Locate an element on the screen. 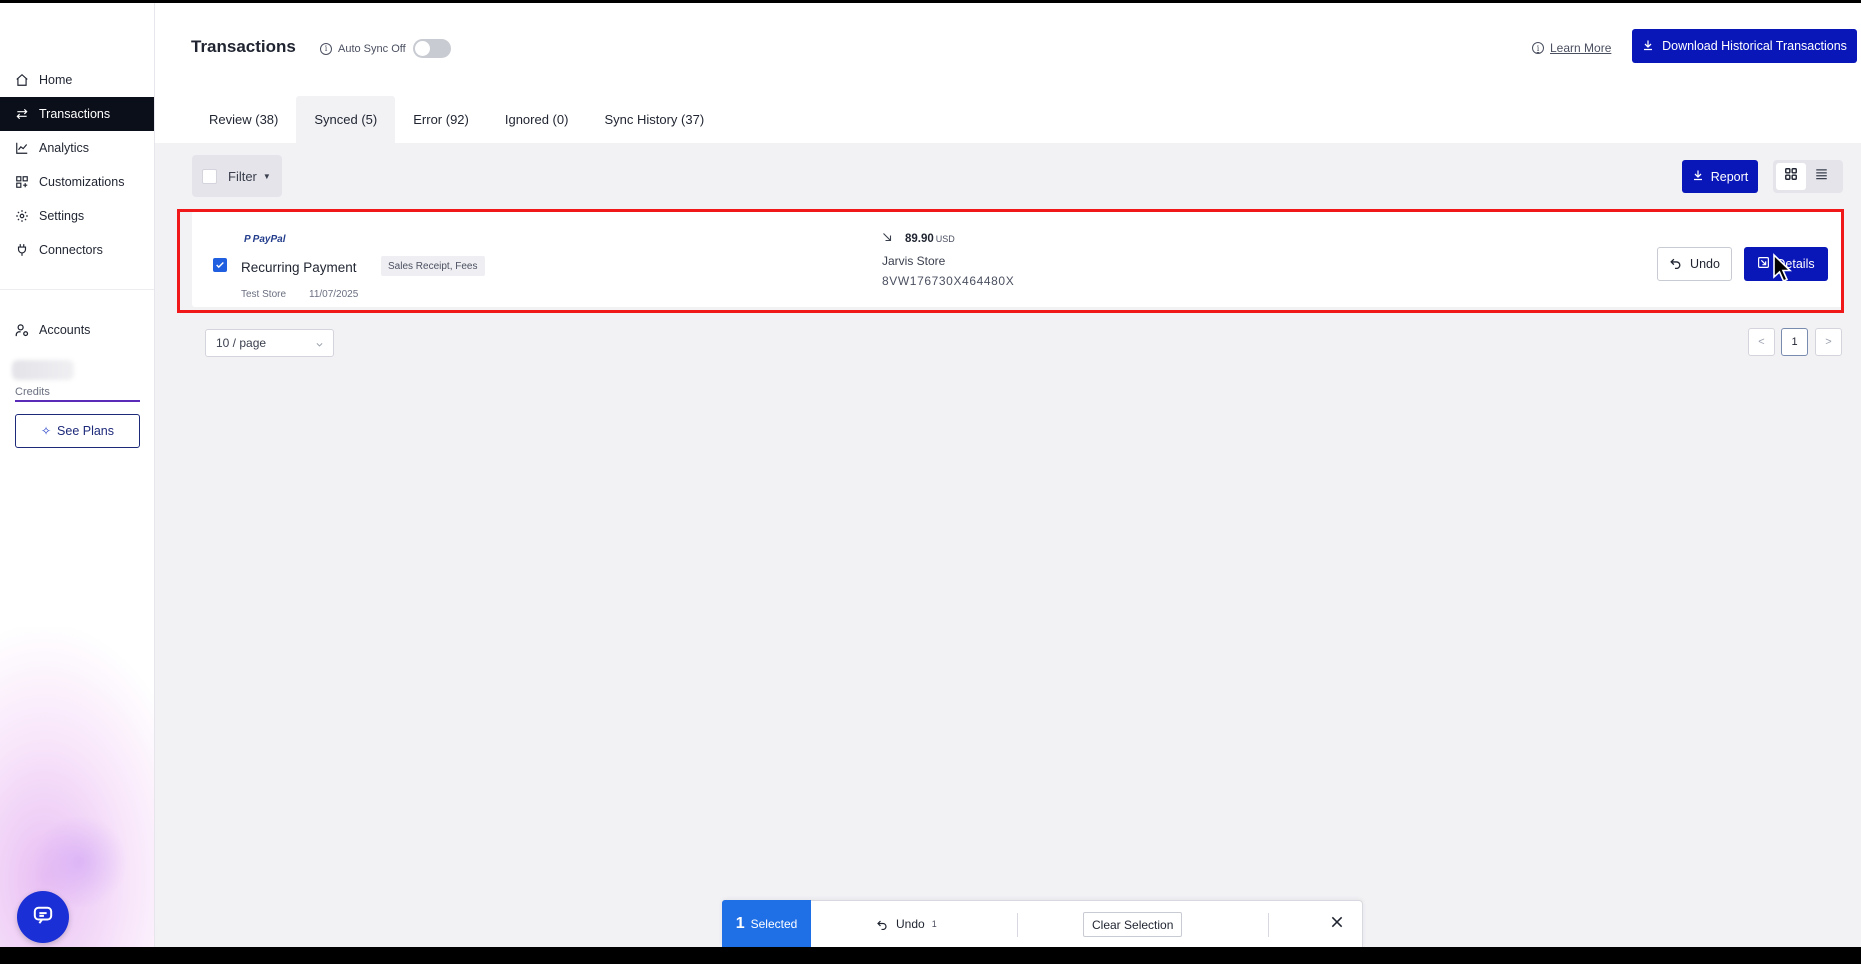 This screenshot has height=964, width=1861. gear-icon is located at coordinates (22, 216).